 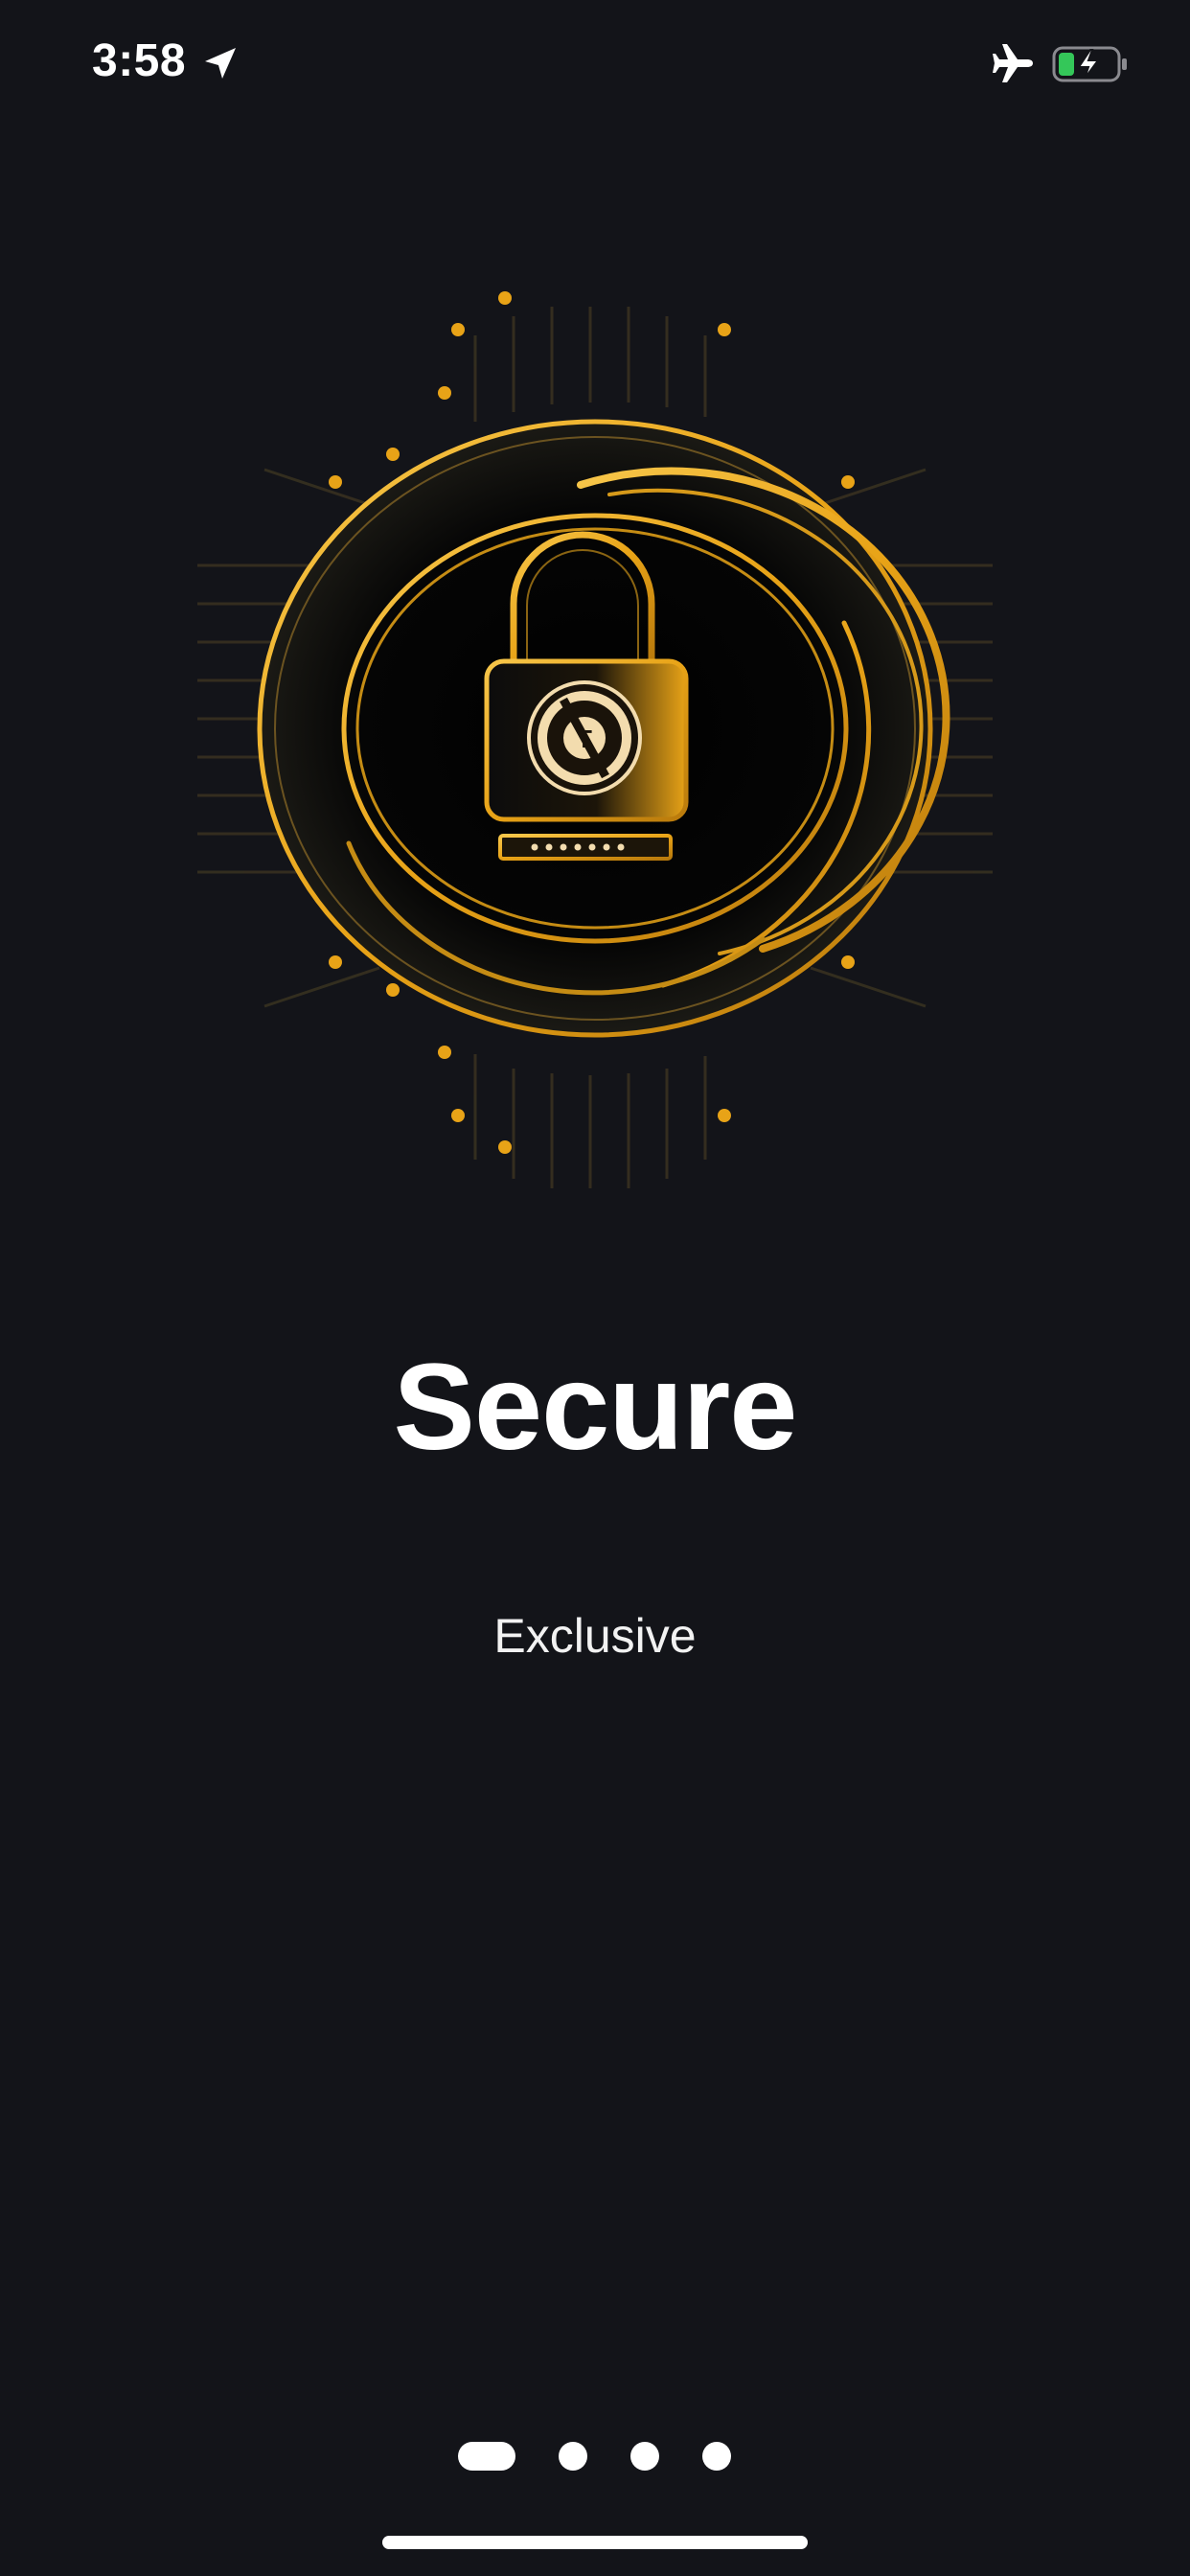 What do you see at coordinates (595, 1636) in the screenshot?
I see `onboarding-subtitle: Exclusive` at bounding box center [595, 1636].